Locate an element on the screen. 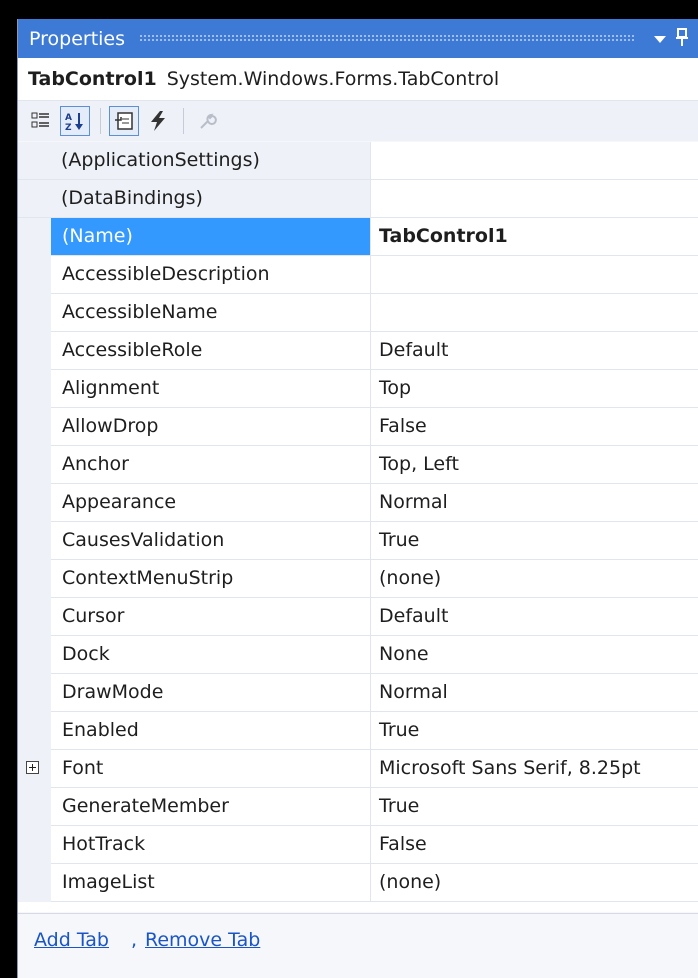  property-row: Font Microsoft Sans Serif, 8.25pt is located at coordinates (358, 769).